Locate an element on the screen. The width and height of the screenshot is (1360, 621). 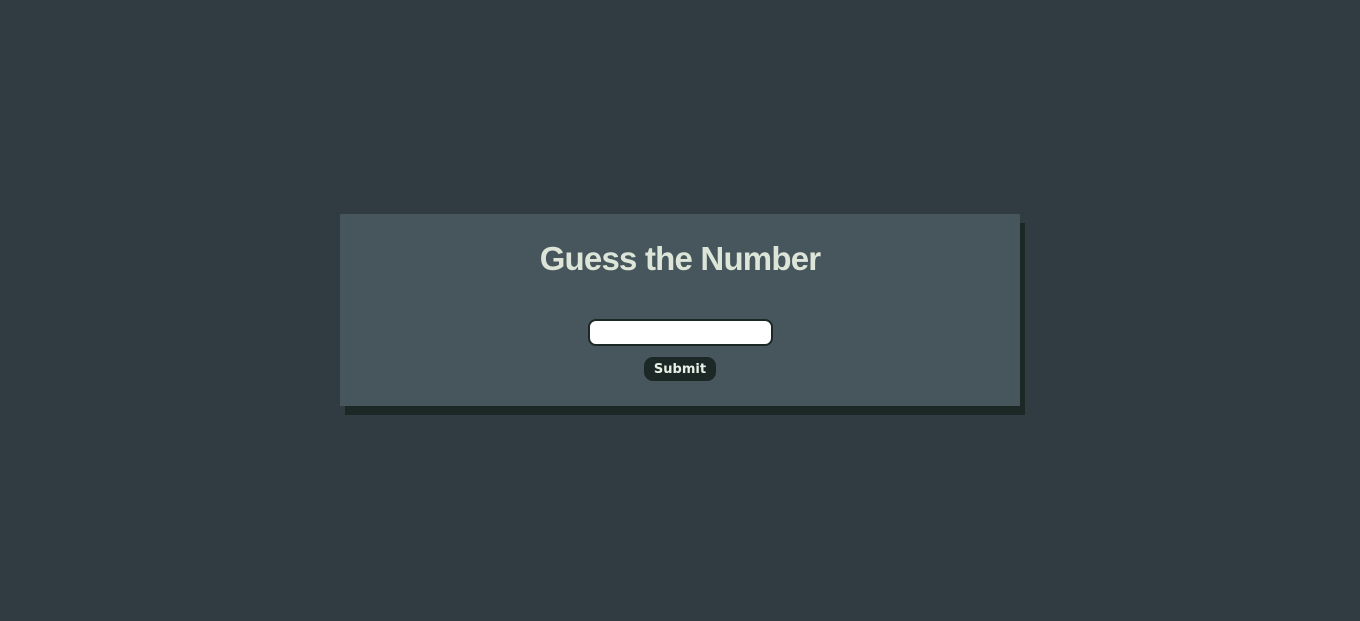
page-title: Guess the Number is located at coordinates (680, 258).